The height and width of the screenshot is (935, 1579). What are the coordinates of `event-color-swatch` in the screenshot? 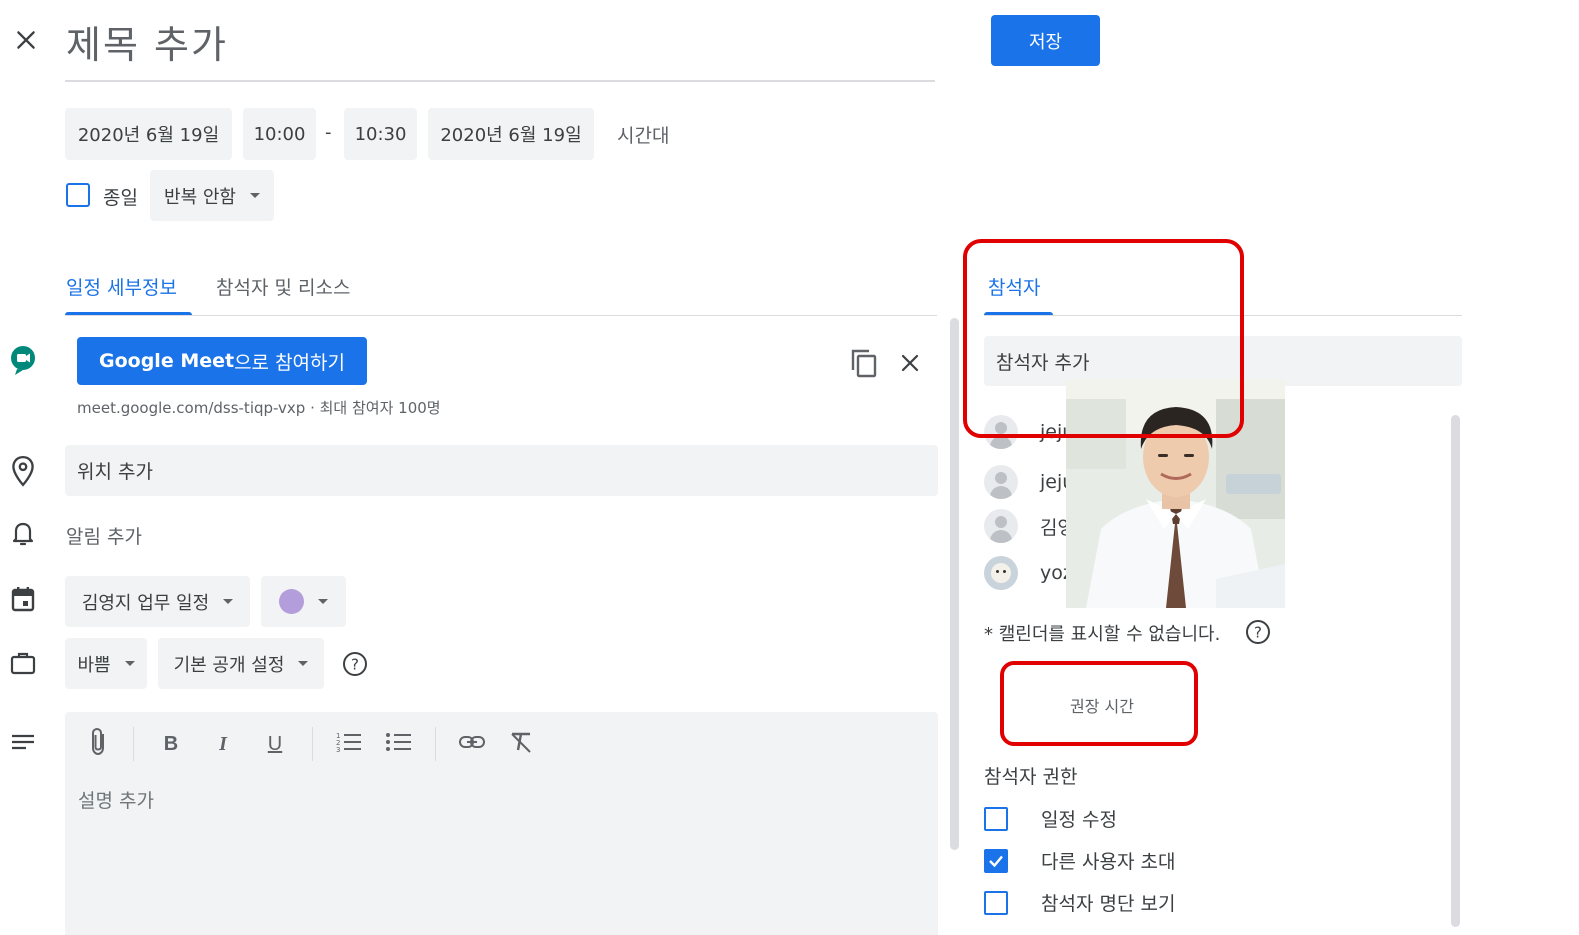 It's located at (291, 601).